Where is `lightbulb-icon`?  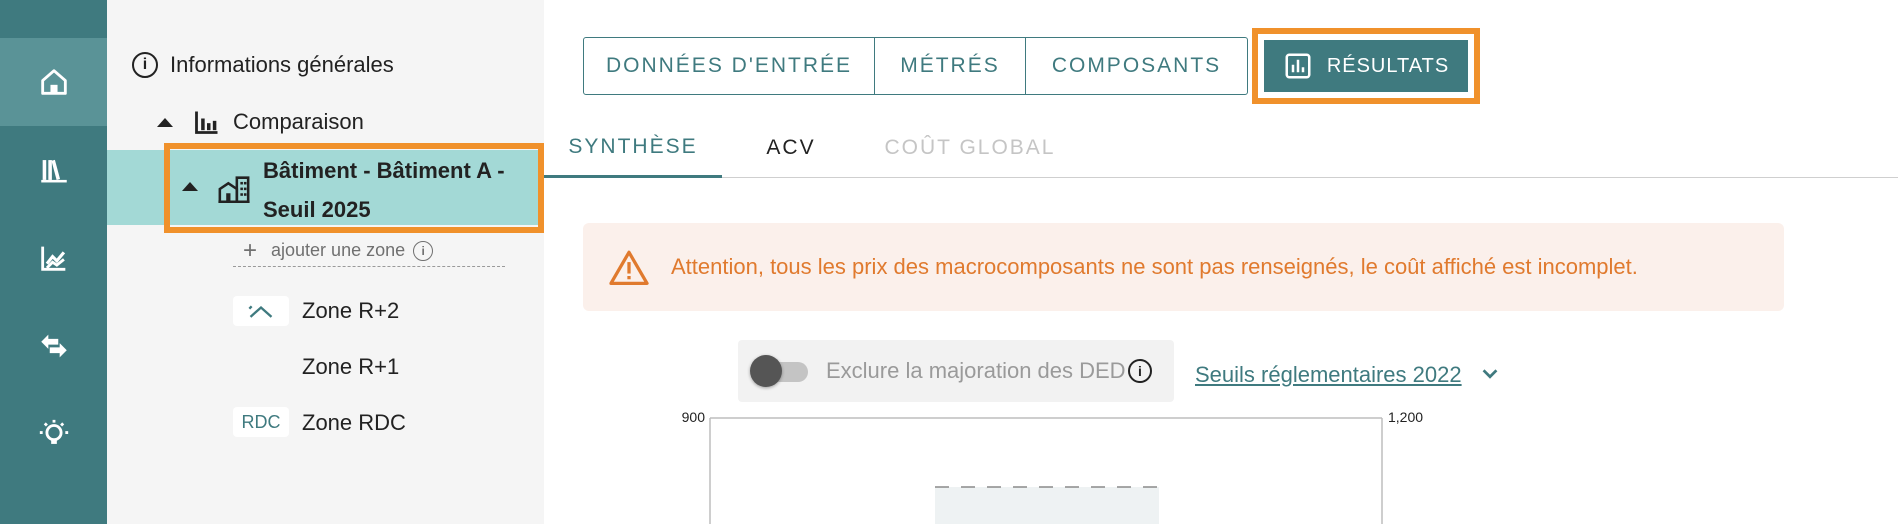 lightbulb-icon is located at coordinates (53, 431).